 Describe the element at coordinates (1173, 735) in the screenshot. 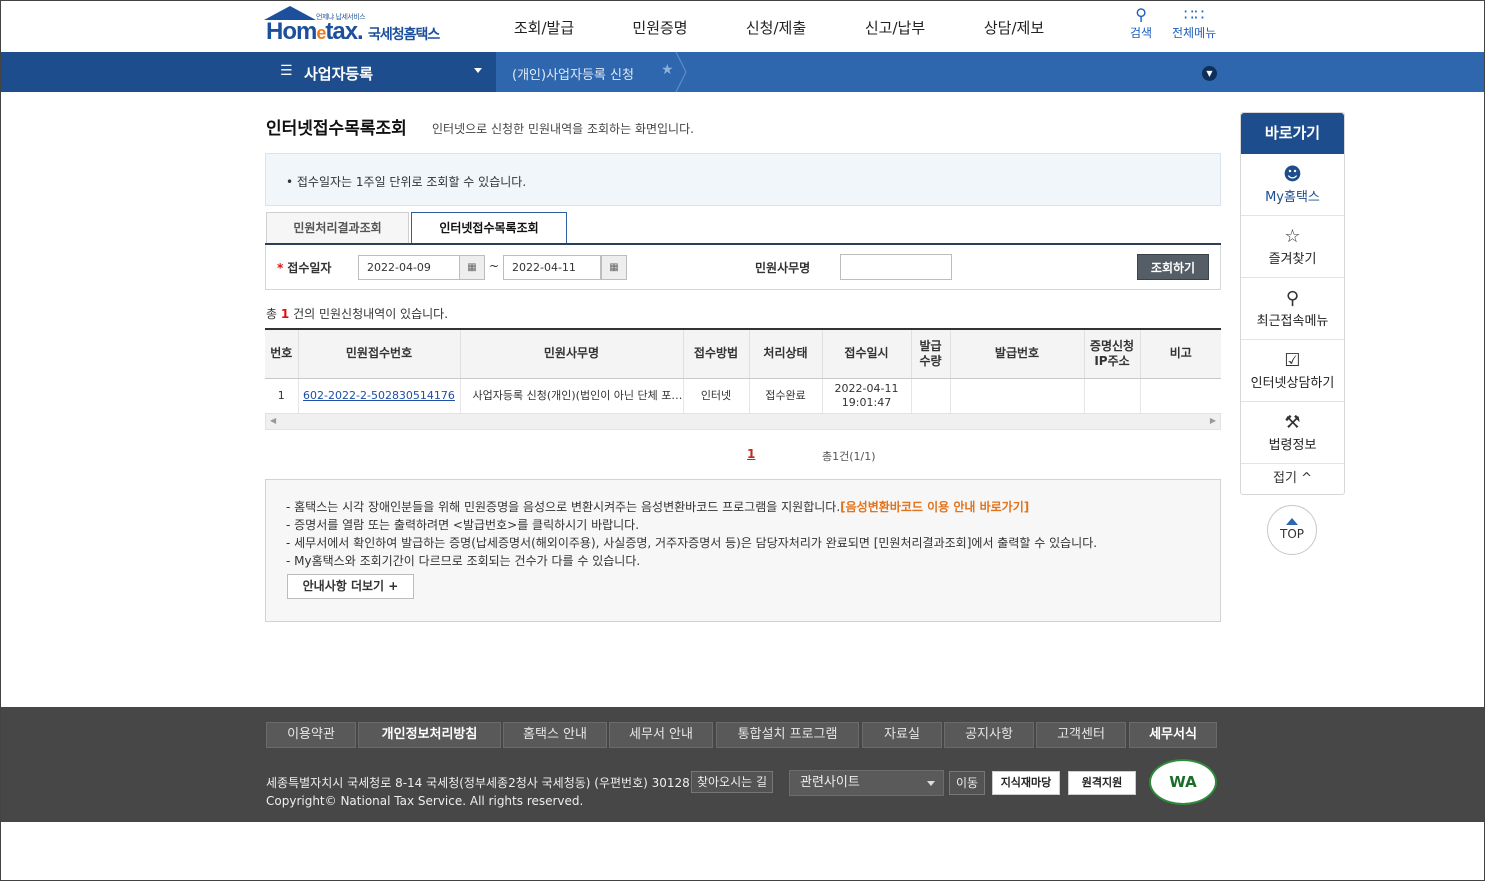

I see `footer-link-tax-forms: 세무서식` at that location.